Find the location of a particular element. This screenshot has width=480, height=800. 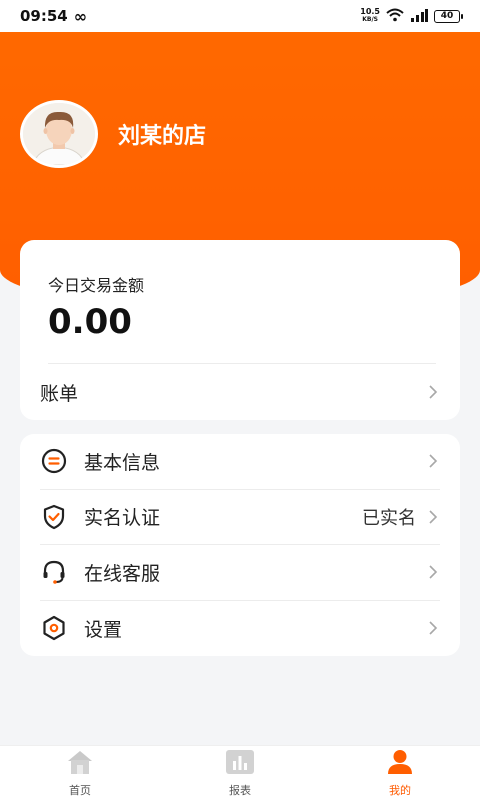

status-time: 09:54 is located at coordinates (44, 16).